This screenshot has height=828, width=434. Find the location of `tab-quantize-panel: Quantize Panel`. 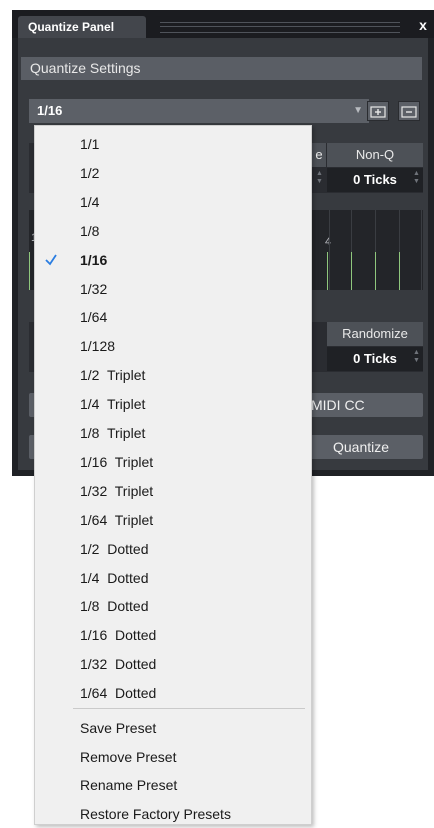

tab-quantize-panel: Quantize Panel is located at coordinates (82, 27).